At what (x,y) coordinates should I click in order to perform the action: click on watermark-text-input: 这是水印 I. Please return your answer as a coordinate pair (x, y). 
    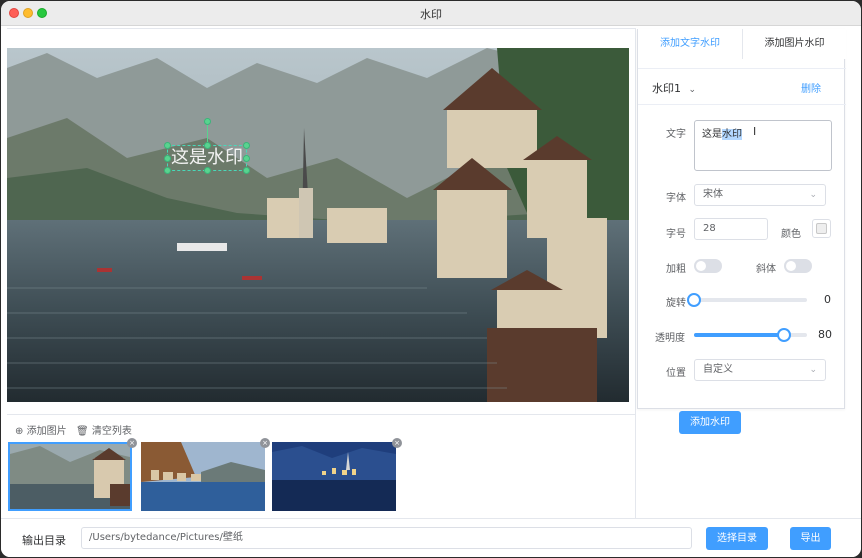
    Looking at the image, I should click on (763, 145).